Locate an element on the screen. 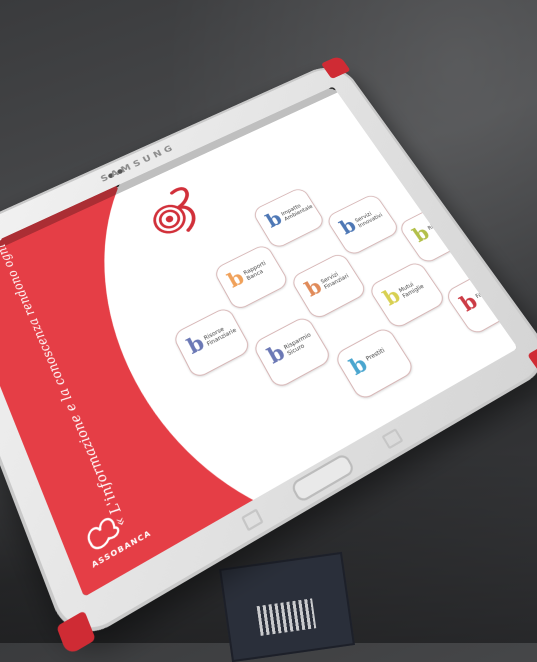 The image size is (537, 662). menu-tile-label: Risparmio is located at coordinates (442, 222).